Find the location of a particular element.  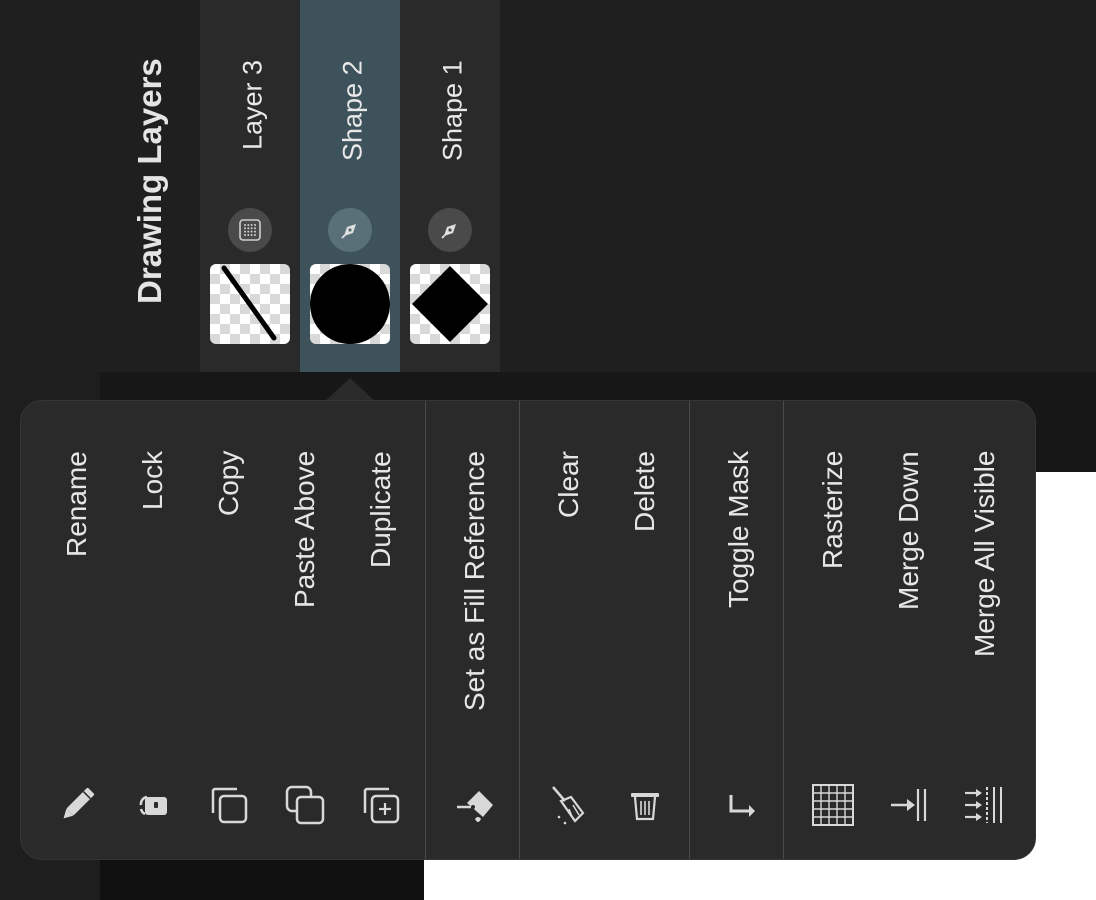

menu-item-label: Paste Above is located at coordinates (304, 530).